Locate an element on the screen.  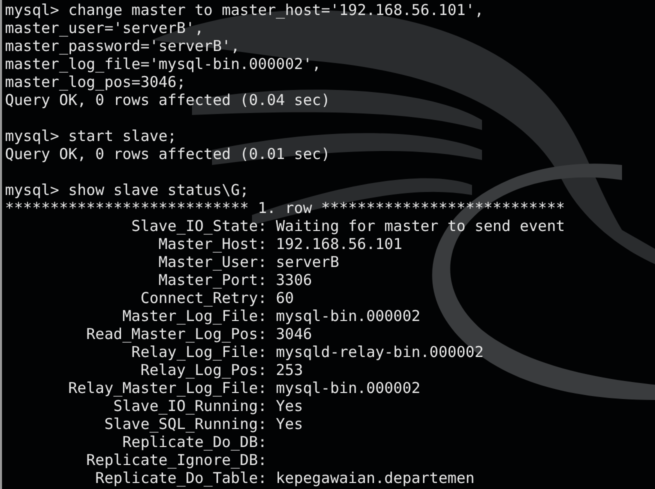
field-value: kepegawaian.departemen is located at coordinates (375, 478).